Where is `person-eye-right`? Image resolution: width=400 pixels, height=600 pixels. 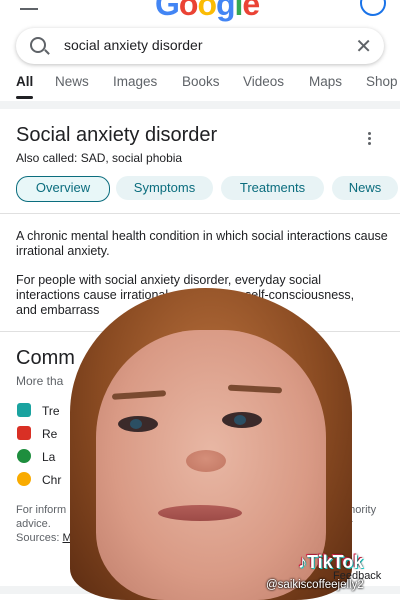
person-eye-right is located at coordinates (242, 420).